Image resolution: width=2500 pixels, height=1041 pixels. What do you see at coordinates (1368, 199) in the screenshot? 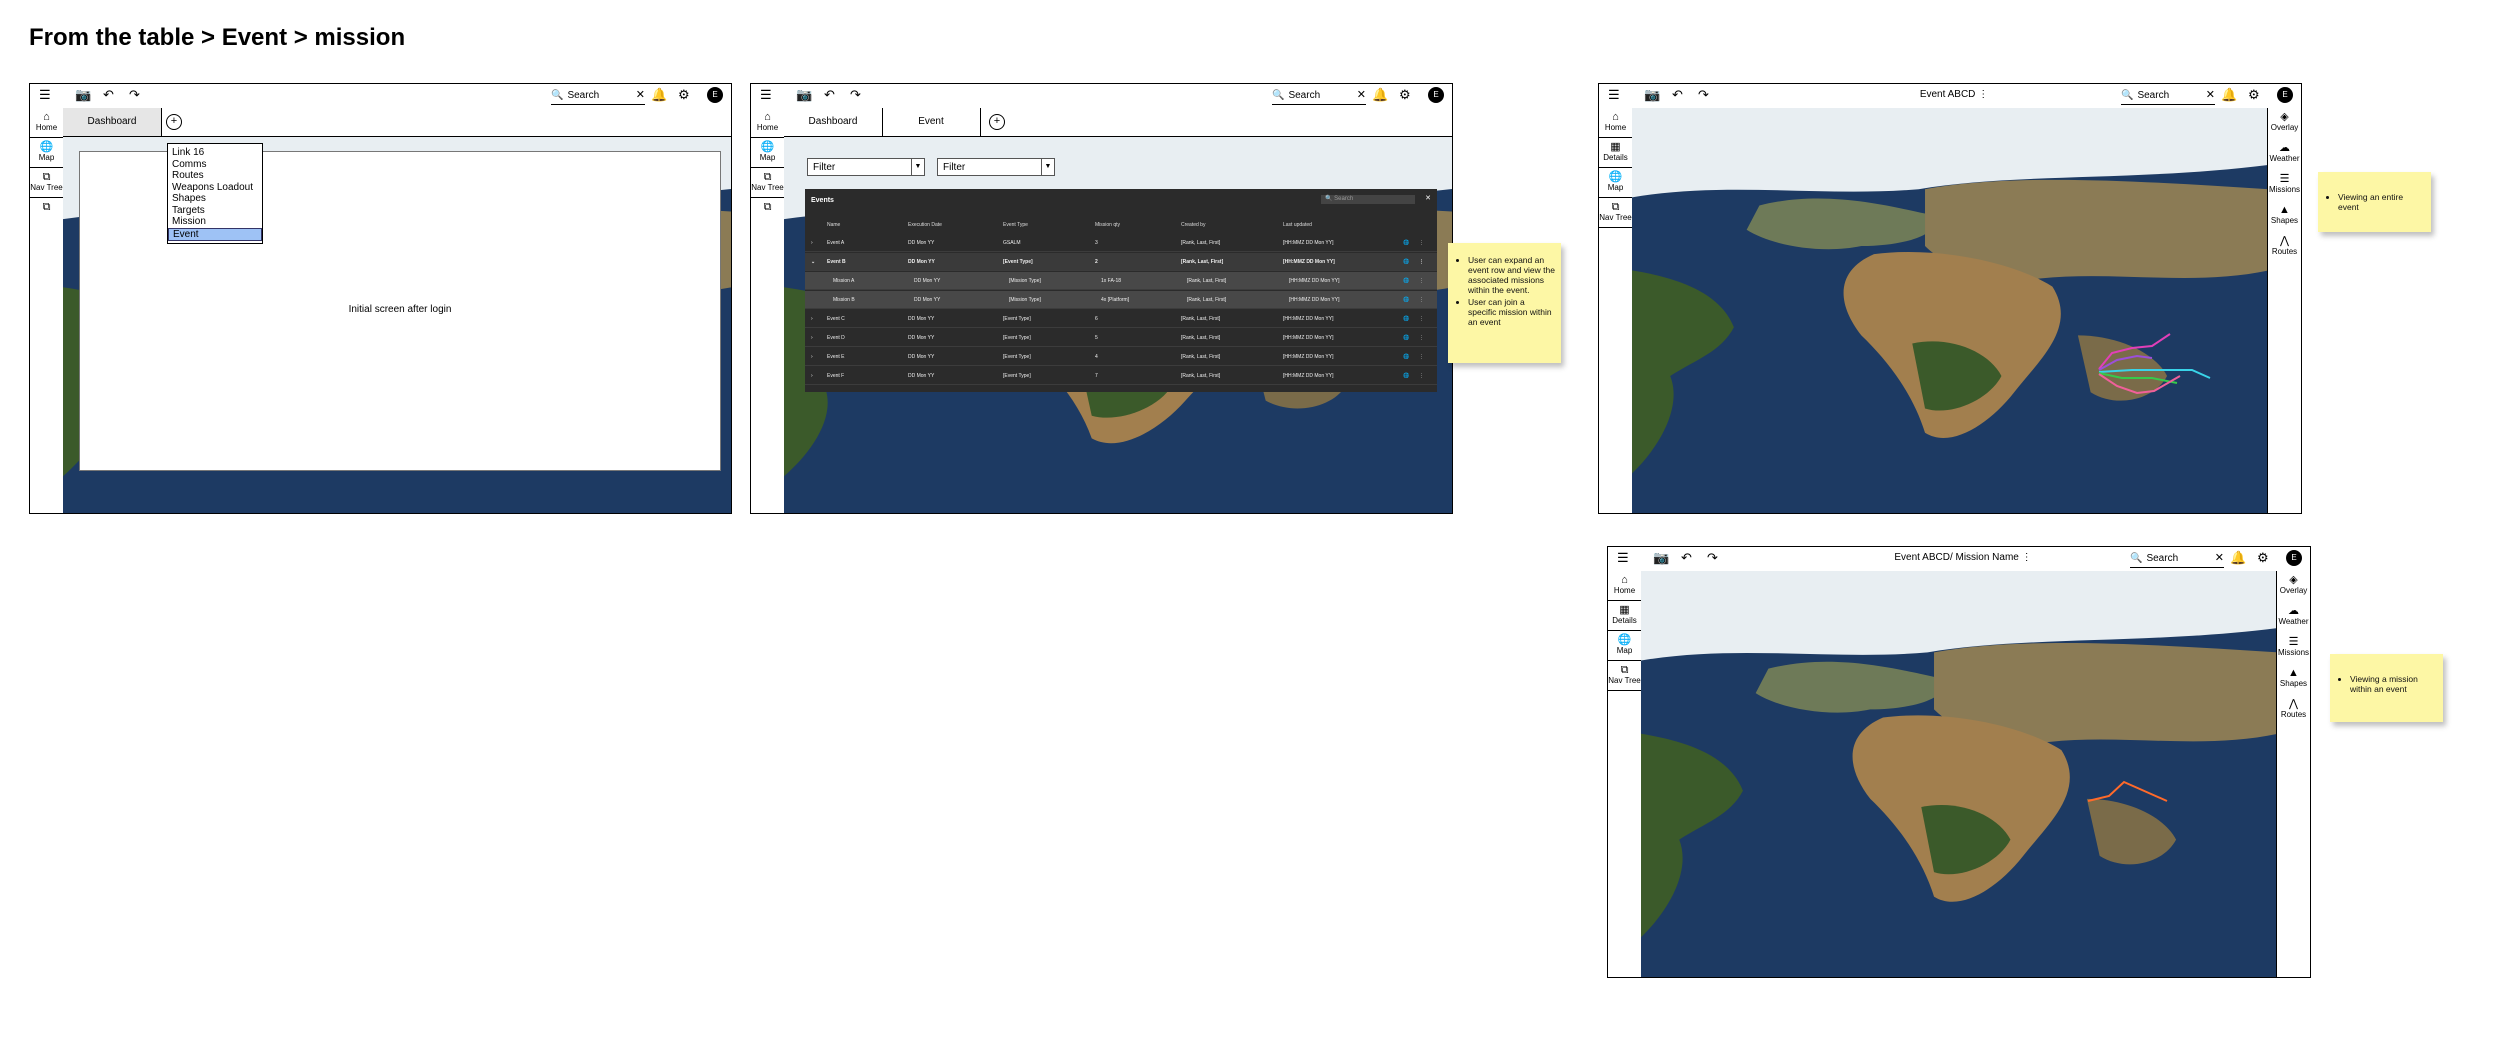
I see `events-search-input: 🔍 Search` at bounding box center [1368, 199].